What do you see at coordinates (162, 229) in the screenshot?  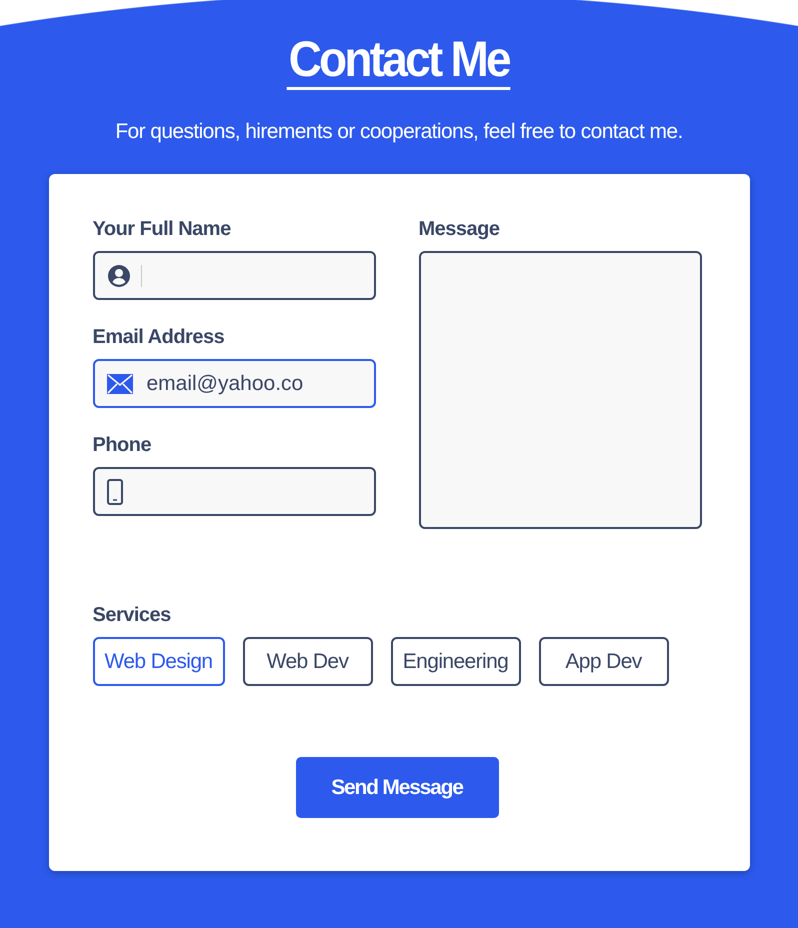 I see `field-label: Your Full Name` at bounding box center [162, 229].